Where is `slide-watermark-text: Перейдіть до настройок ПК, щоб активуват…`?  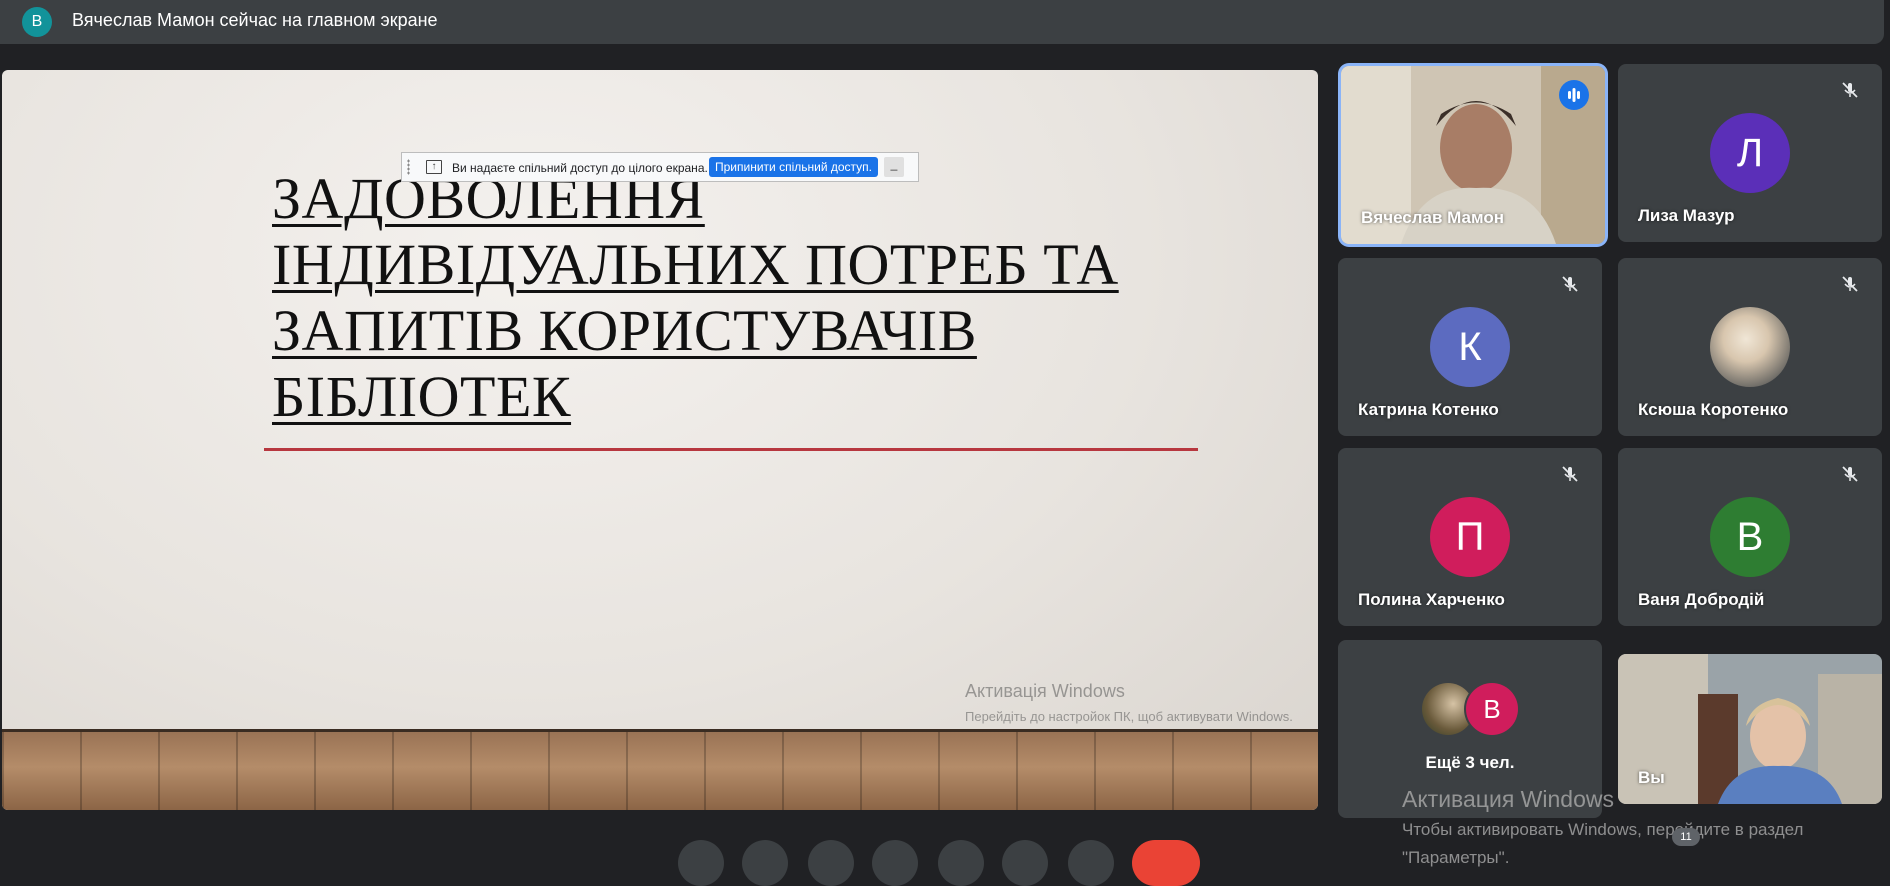 slide-watermark-text: Перейдіть до настройок ПК, щоб активуват… is located at coordinates (1129, 716).